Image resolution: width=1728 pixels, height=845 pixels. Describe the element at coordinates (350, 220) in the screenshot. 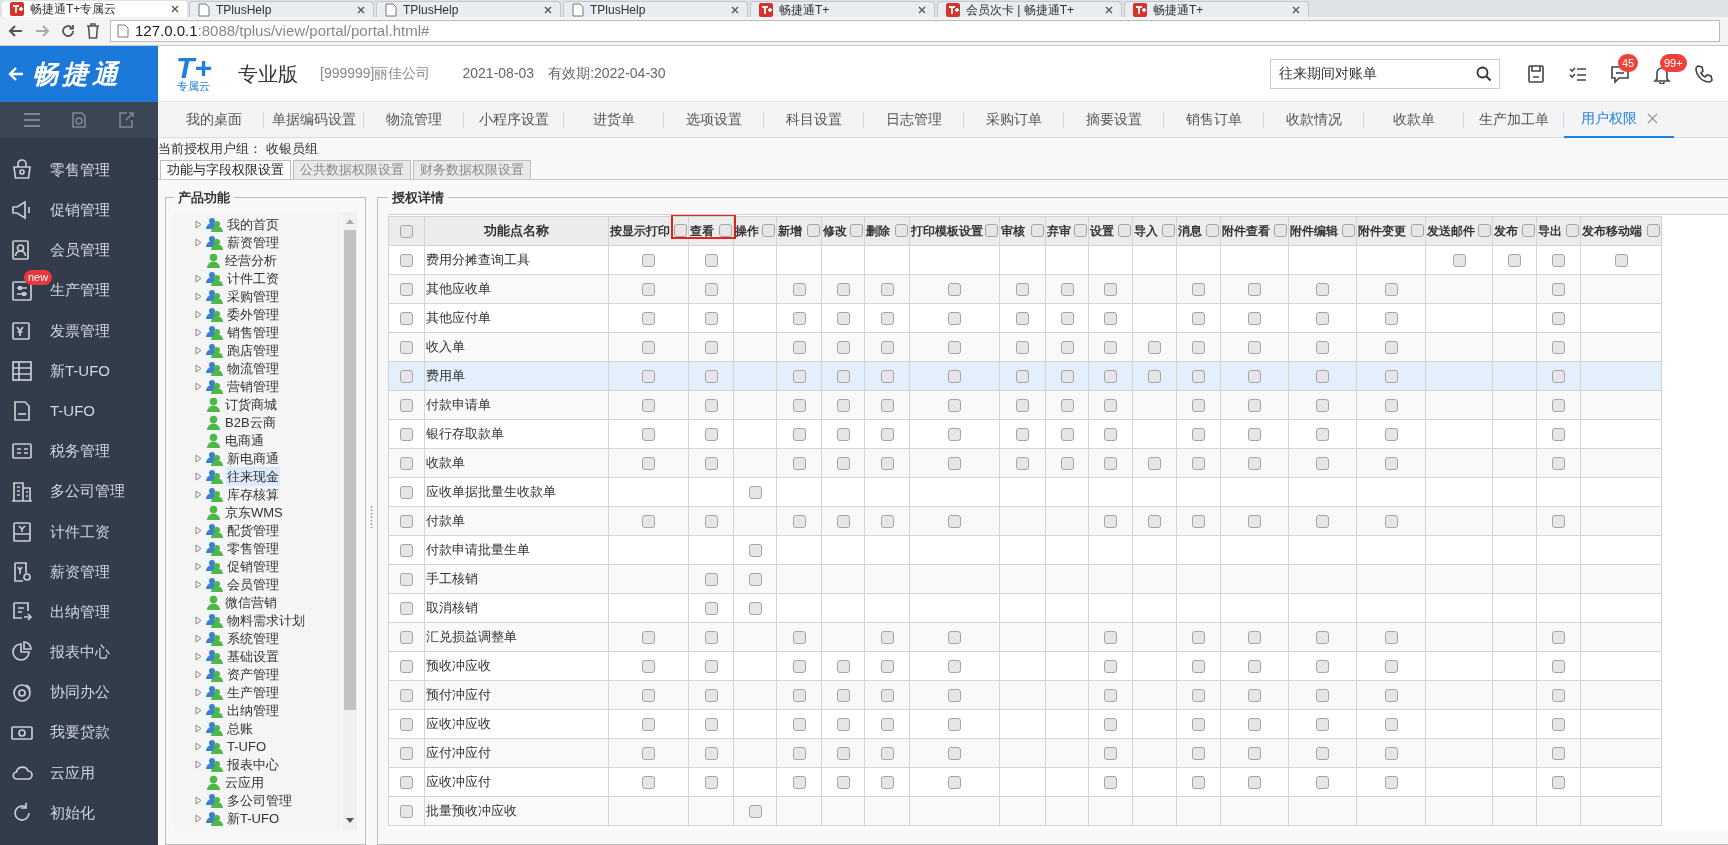

I see `scroll-up-icon` at that location.